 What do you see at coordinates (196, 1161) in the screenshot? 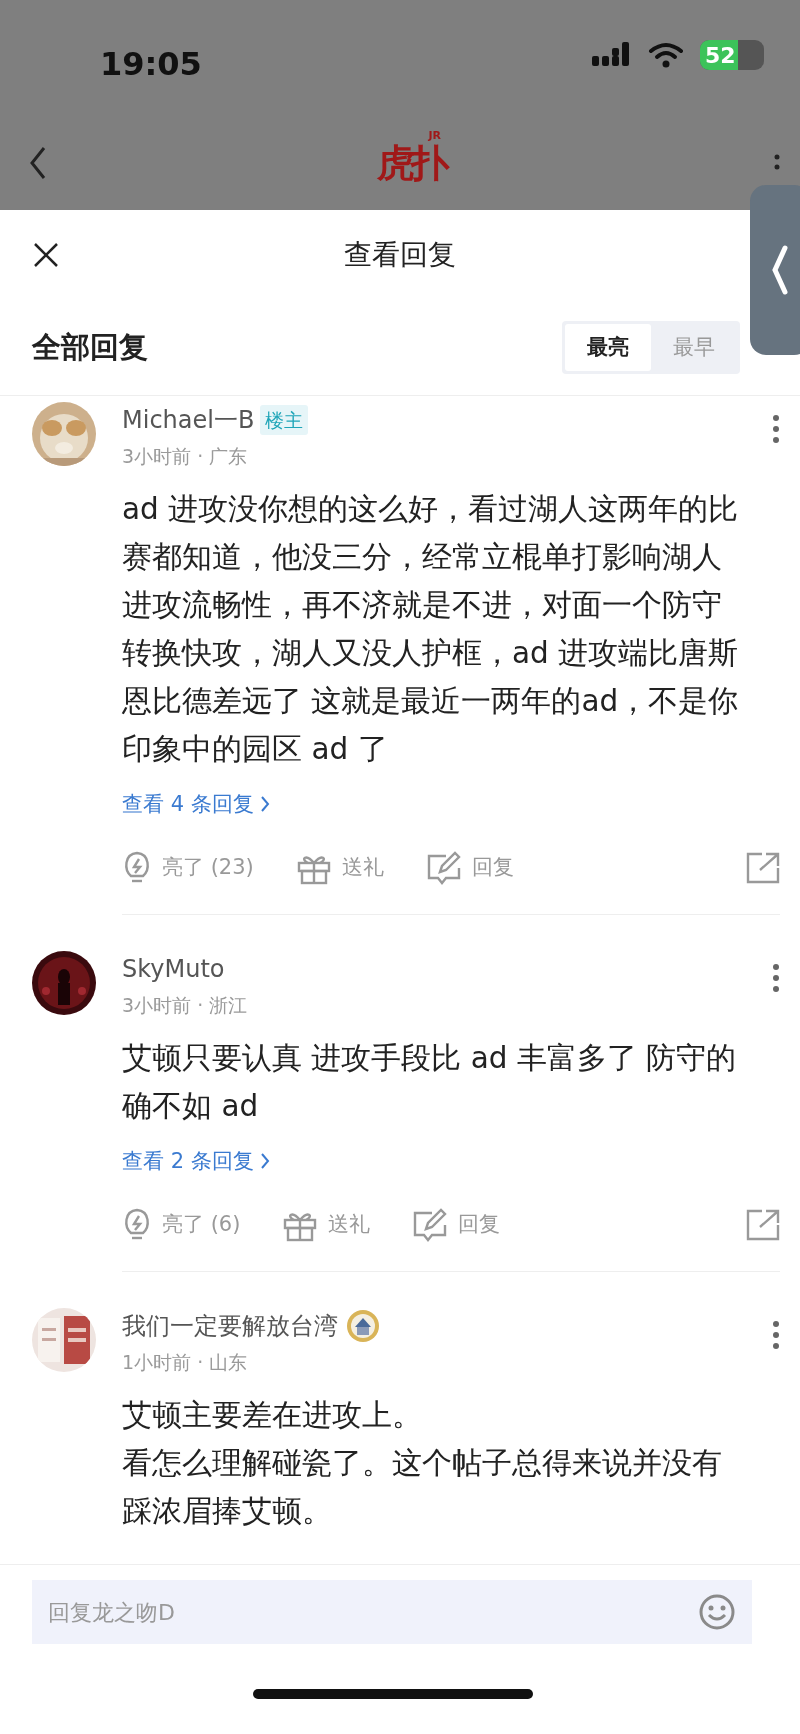
I see `view-replies-link: 查看 2 条回复` at bounding box center [196, 1161].